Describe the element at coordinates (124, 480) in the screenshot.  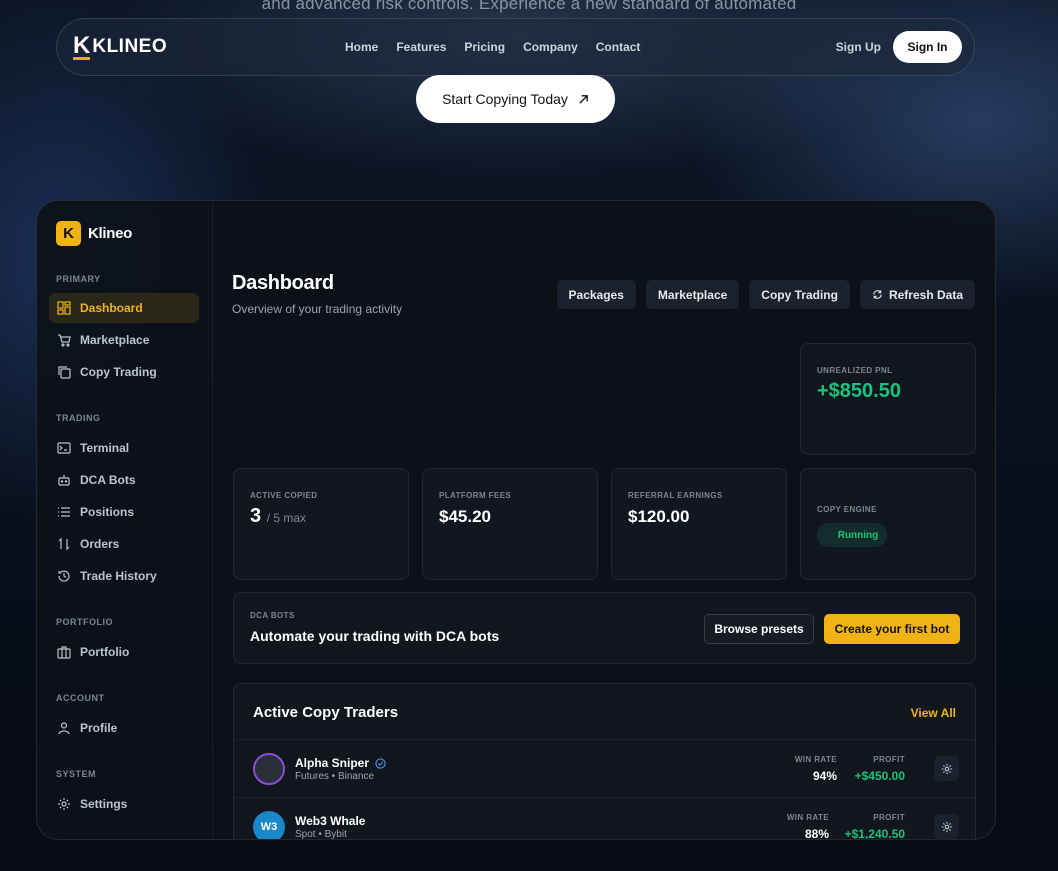
I see `sidebar-item-dca-bots: DCA Bots` at that location.